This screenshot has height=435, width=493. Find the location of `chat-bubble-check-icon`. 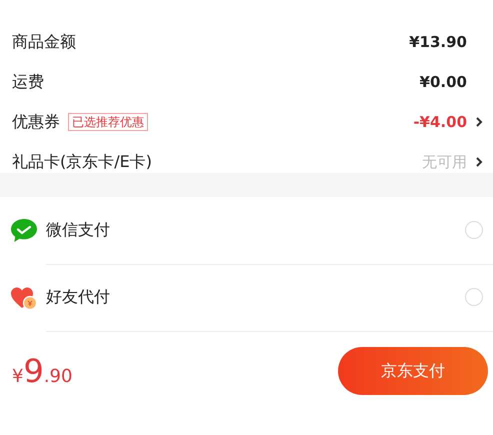

chat-bubble-check-icon is located at coordinates (24, 231).